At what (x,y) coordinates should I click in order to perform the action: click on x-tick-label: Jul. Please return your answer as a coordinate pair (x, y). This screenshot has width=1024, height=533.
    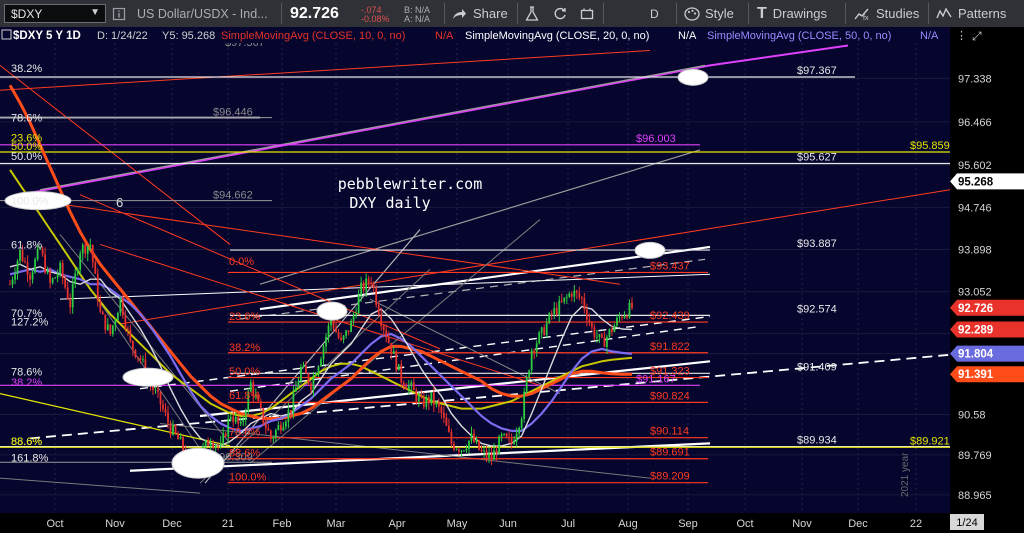
    Looking at the image, I should click on (568, 524).